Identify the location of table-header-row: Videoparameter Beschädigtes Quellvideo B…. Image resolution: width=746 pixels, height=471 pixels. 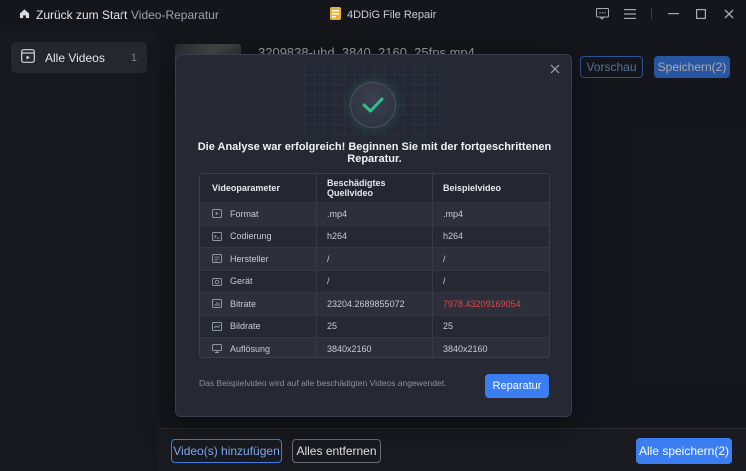
(374, 188).